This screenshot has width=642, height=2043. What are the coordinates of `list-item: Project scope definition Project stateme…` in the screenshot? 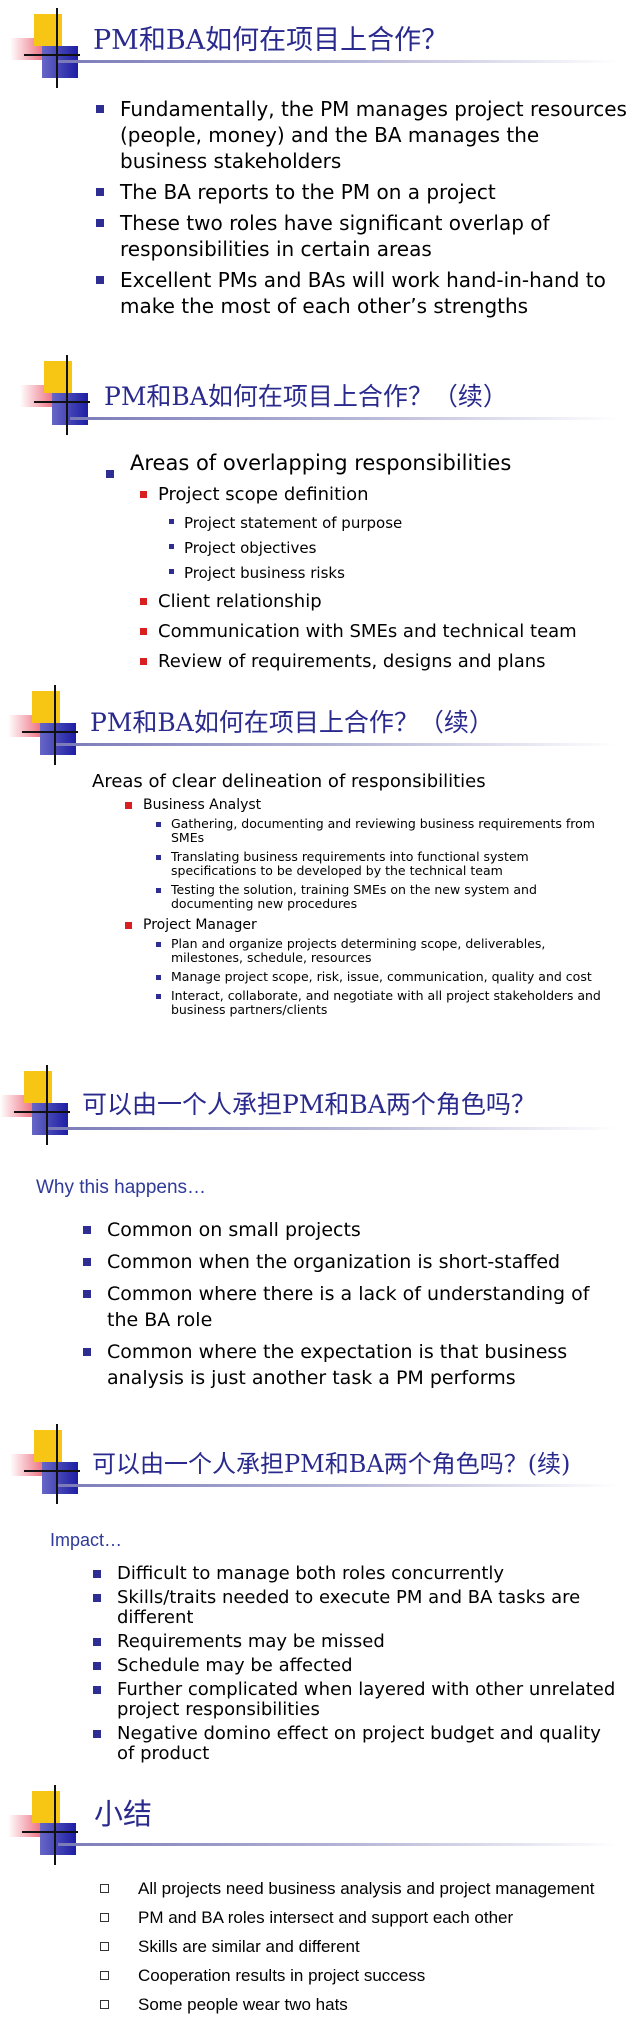 It's located at (384, 534).